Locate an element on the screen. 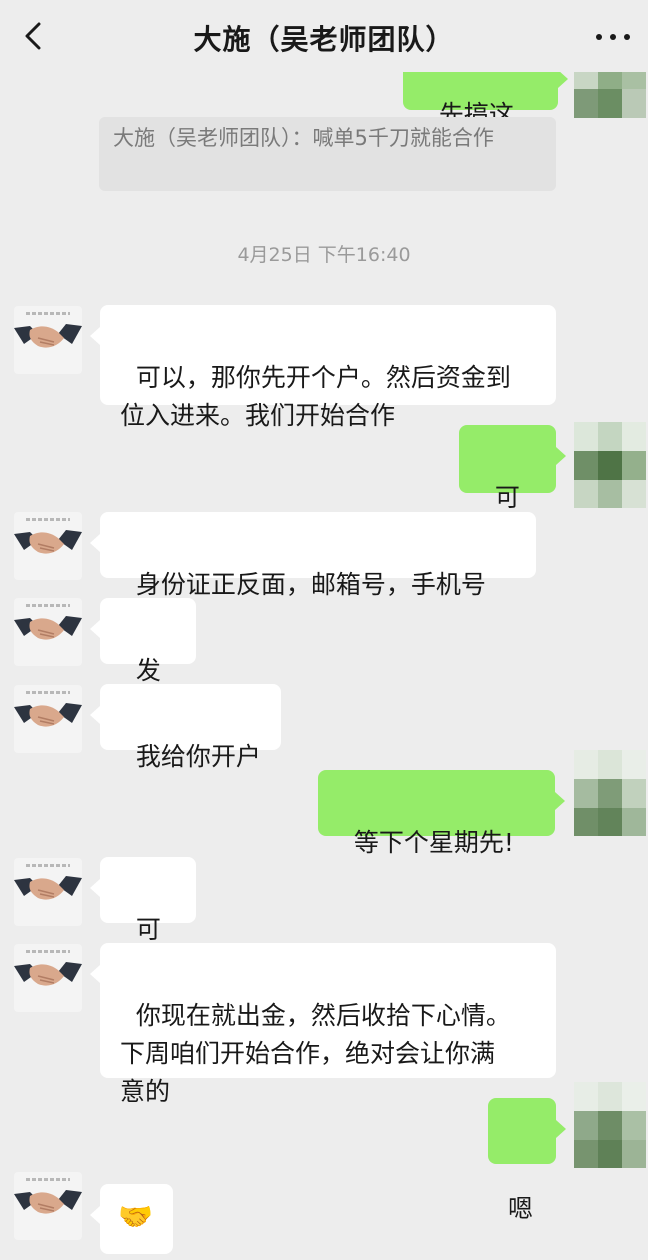  message-bubble-outgoing: 嗯 is located at coordinates (527, 1160).